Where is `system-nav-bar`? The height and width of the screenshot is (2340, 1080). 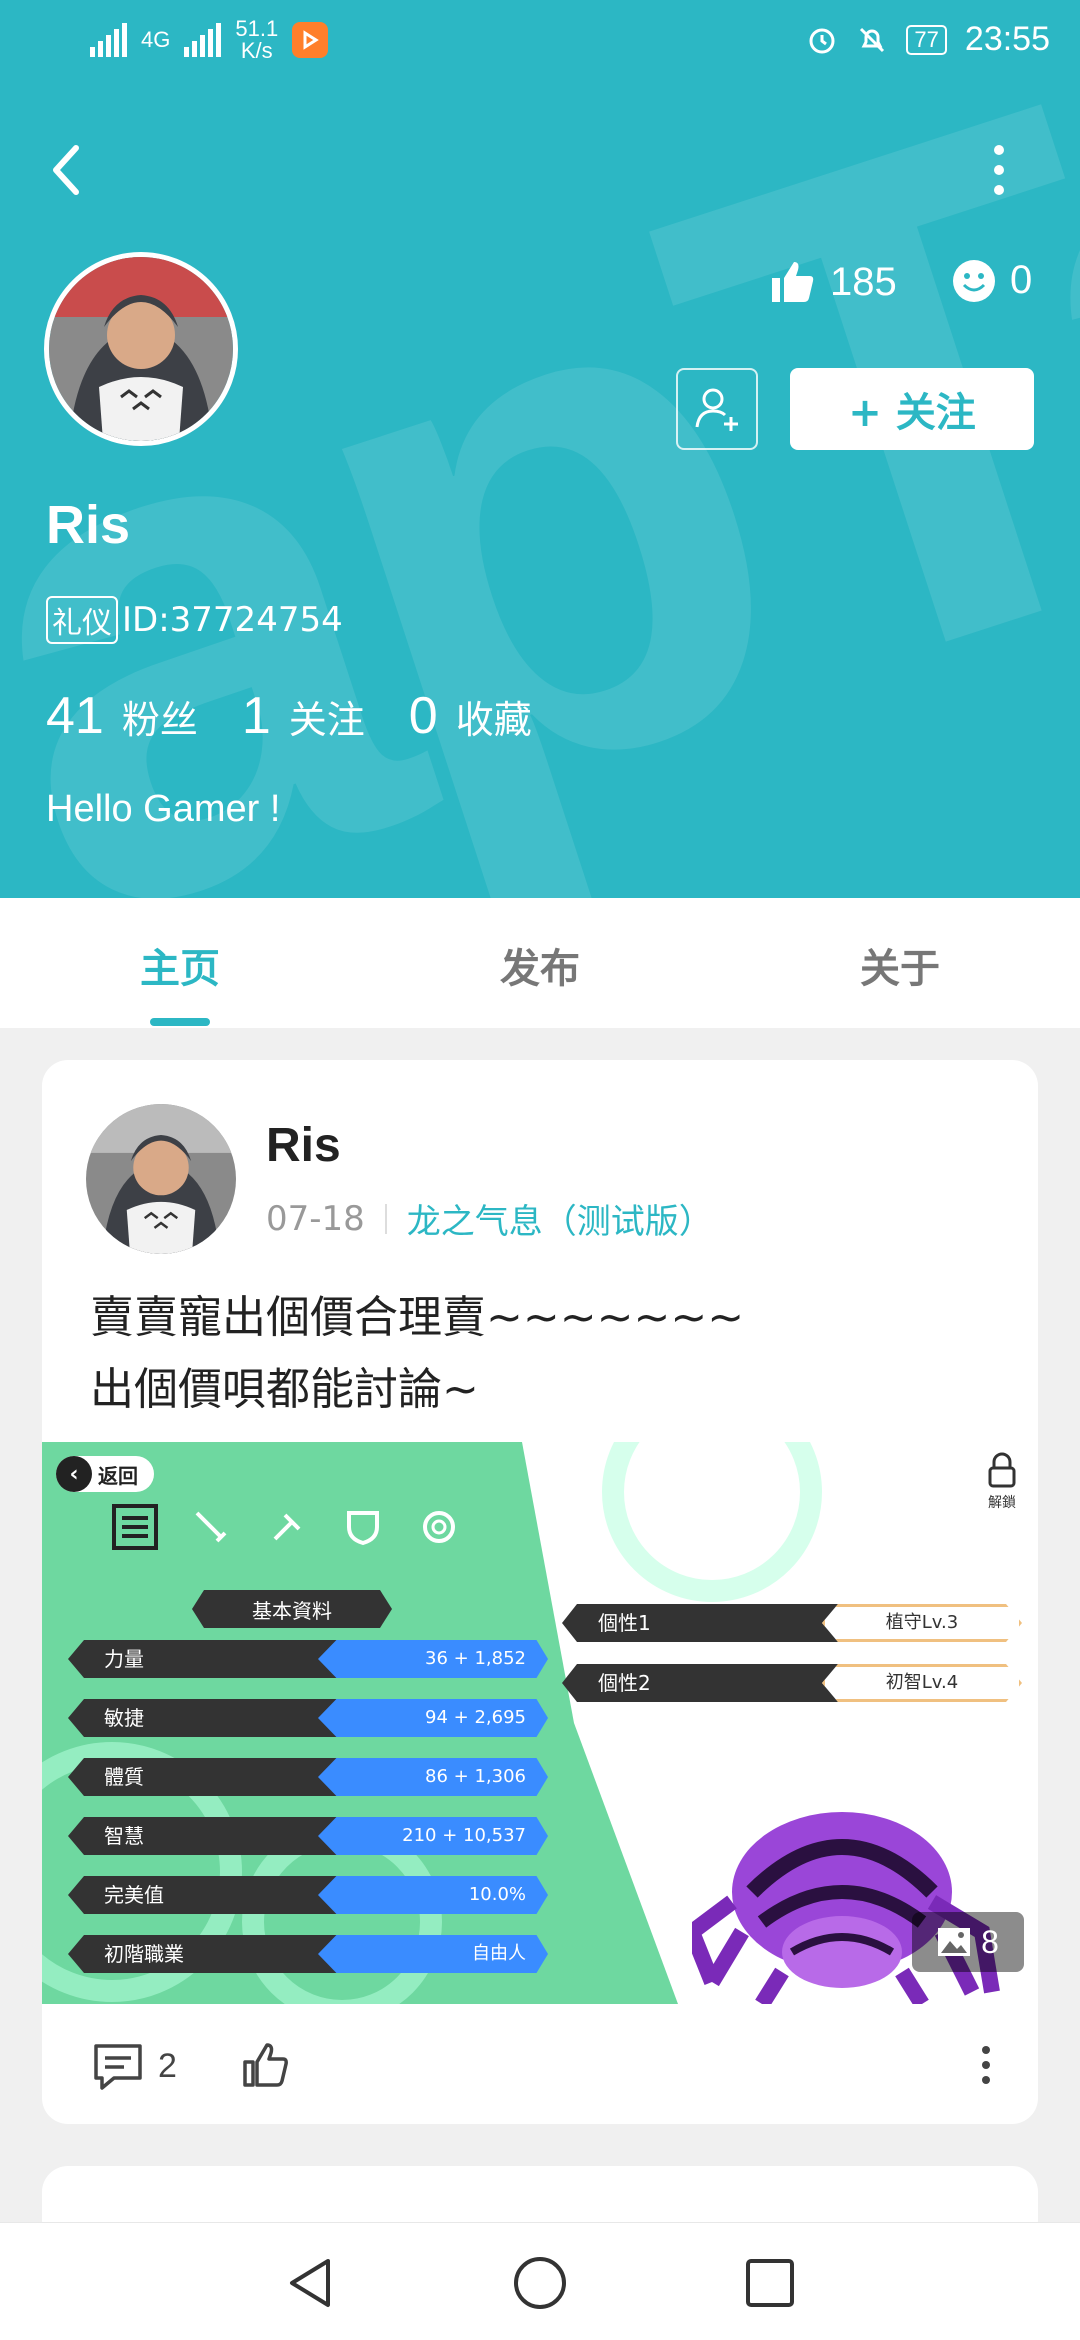
system-nav-bar is located at coordinates (540, 2281).